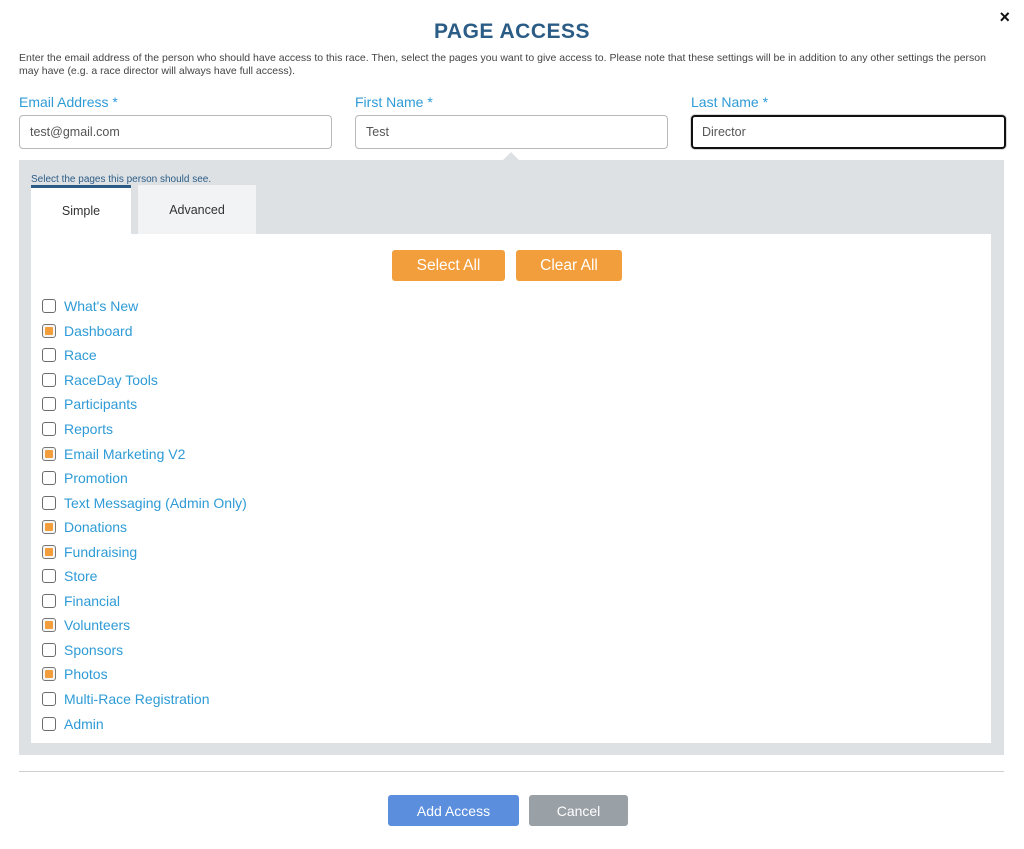  What do you see at coordinates (512, 31) in the screenshot?
I see `dialog-title: PAGE ACCESS` at bounding box center [512, 31].